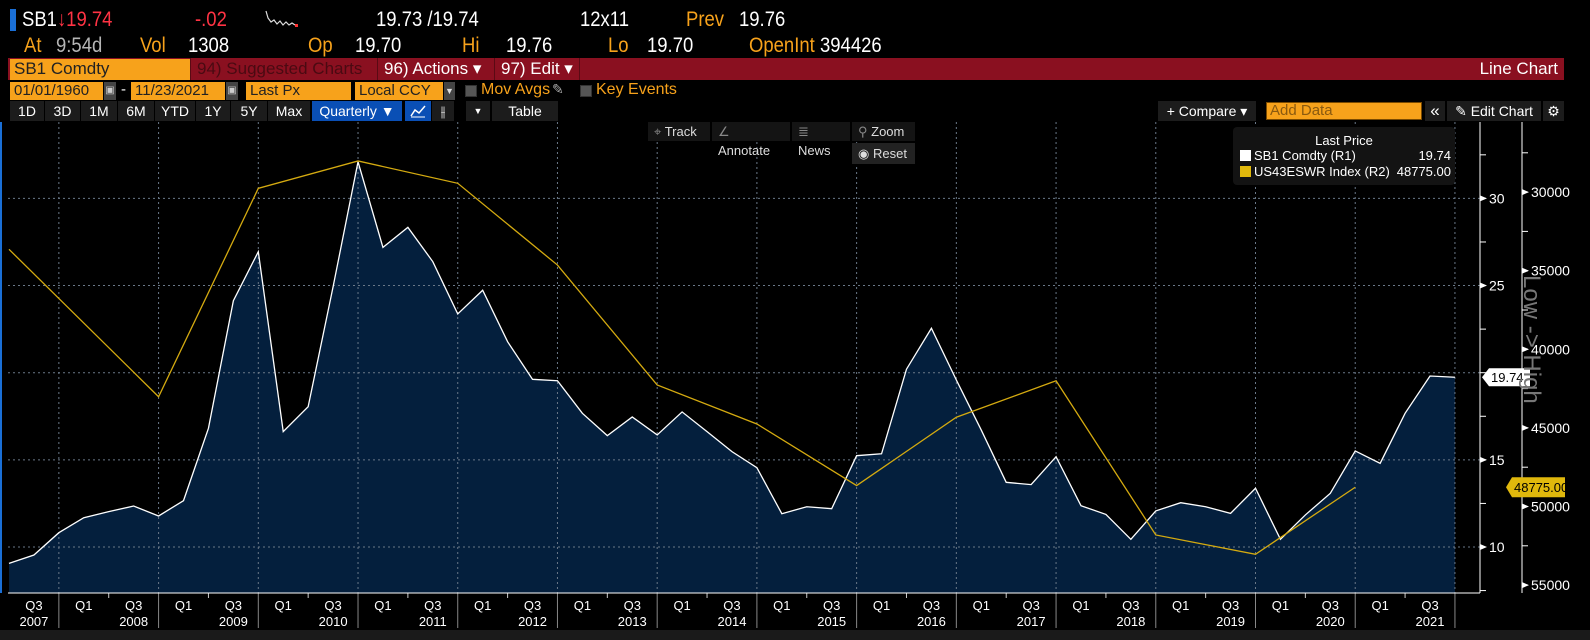 This screenshot has height=640, width=1590. What do you see at coordinates (865, 131) in the screenshot?
I see `magnifier-icon: ⚲` at bounding box center [865, 131].